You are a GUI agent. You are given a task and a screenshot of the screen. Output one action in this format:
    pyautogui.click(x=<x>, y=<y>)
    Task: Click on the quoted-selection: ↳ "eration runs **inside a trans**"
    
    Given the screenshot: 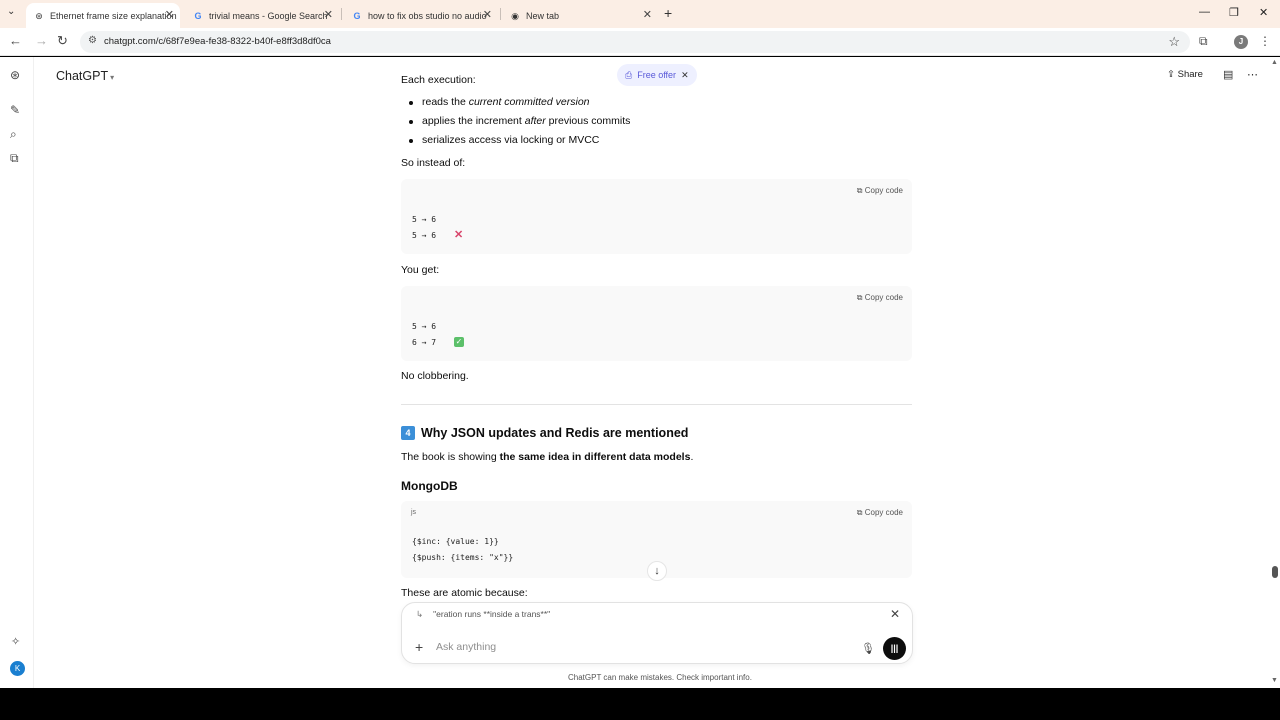 What is the action you would take?
    pyautogui.click(x=483, y=614)
    